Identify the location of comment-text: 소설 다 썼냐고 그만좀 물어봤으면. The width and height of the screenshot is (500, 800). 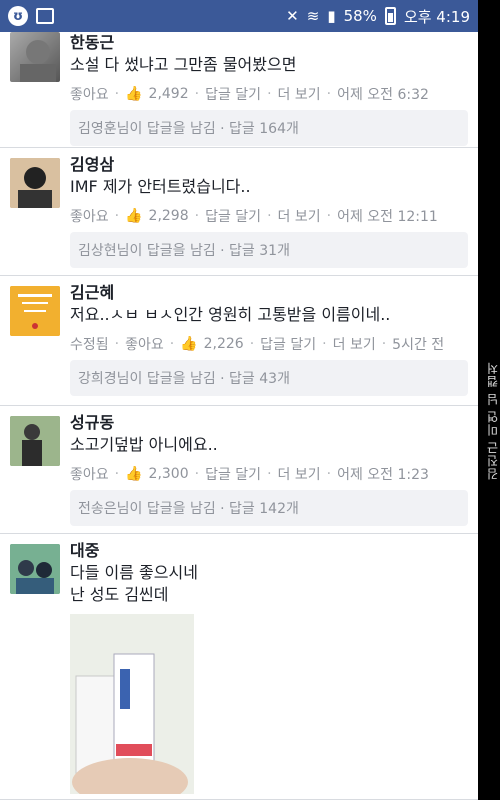
(183, 64).